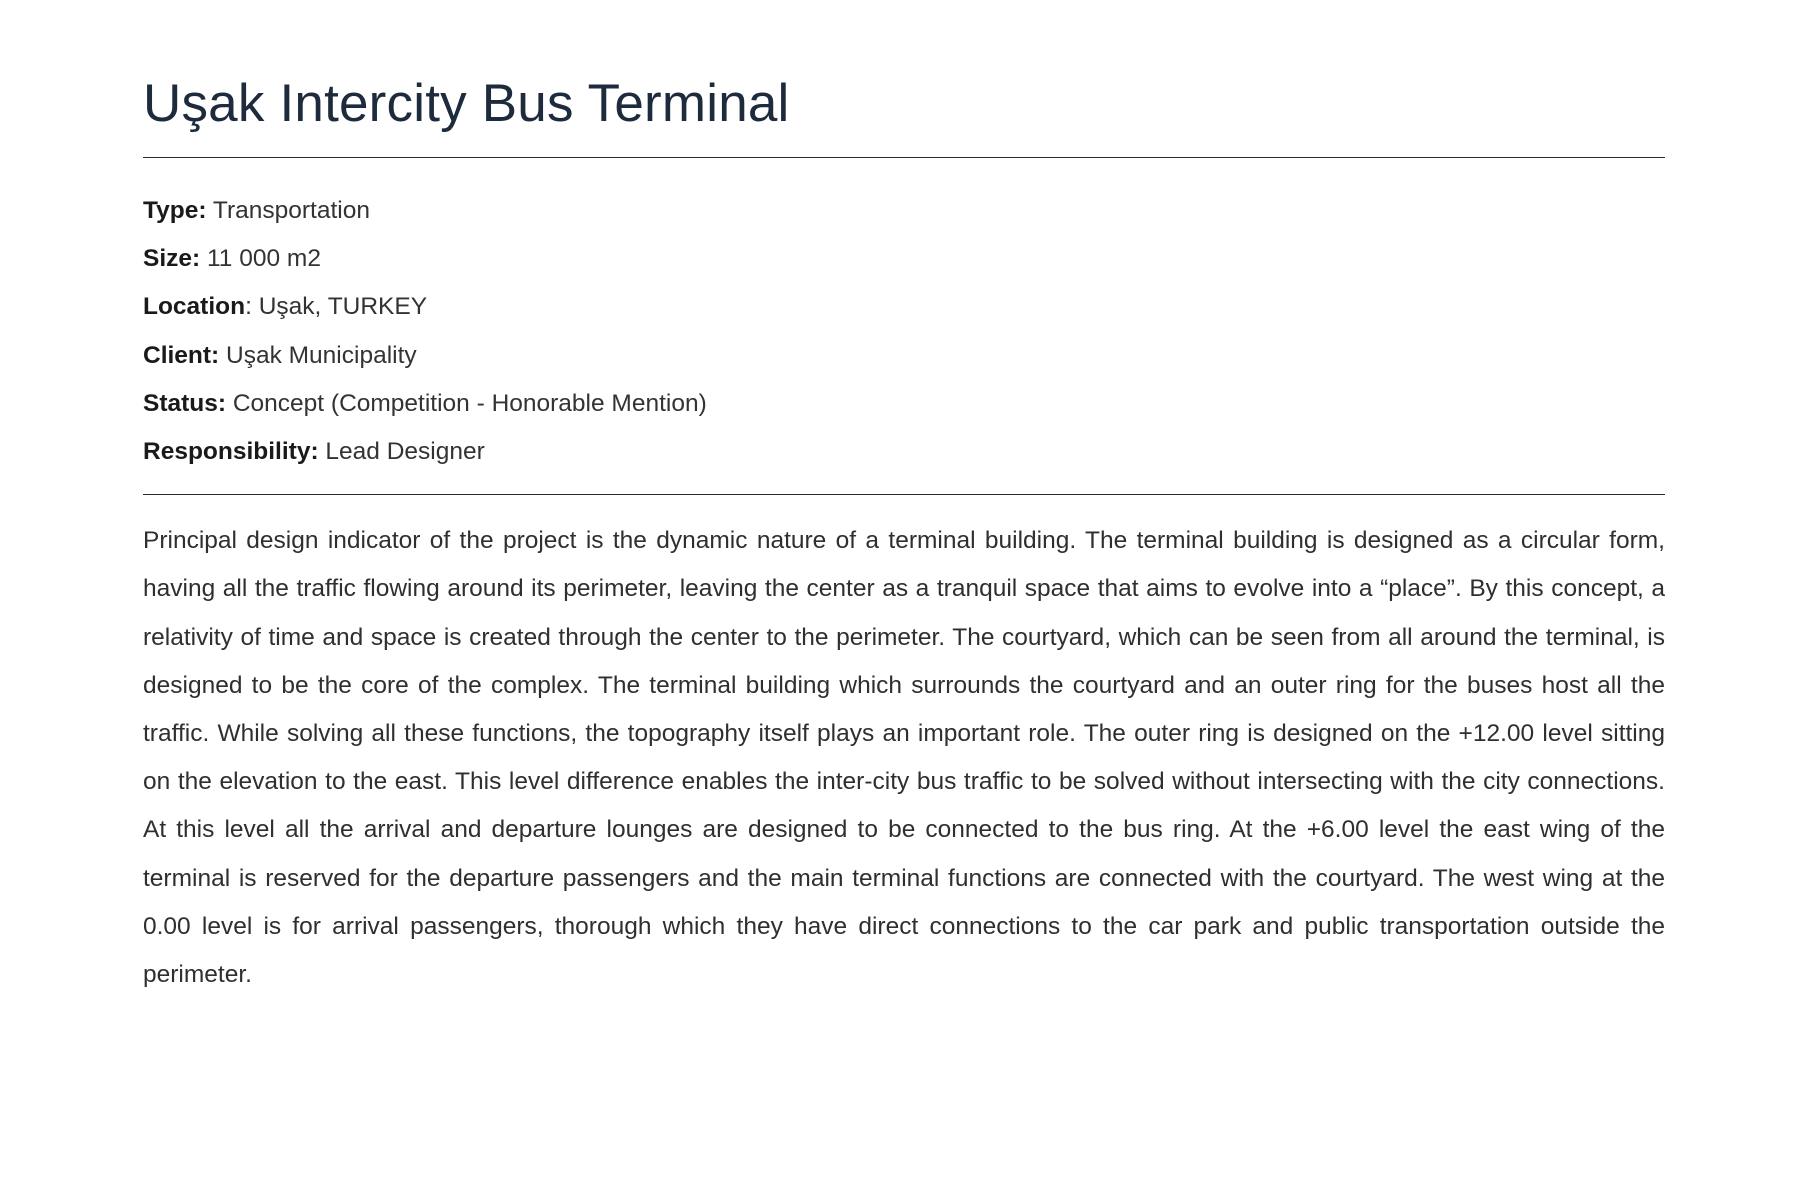  What do you see at coordinates (175, 210) in the screenshot?
I see `detail-label: Type:` at bounding box center [175, 210].